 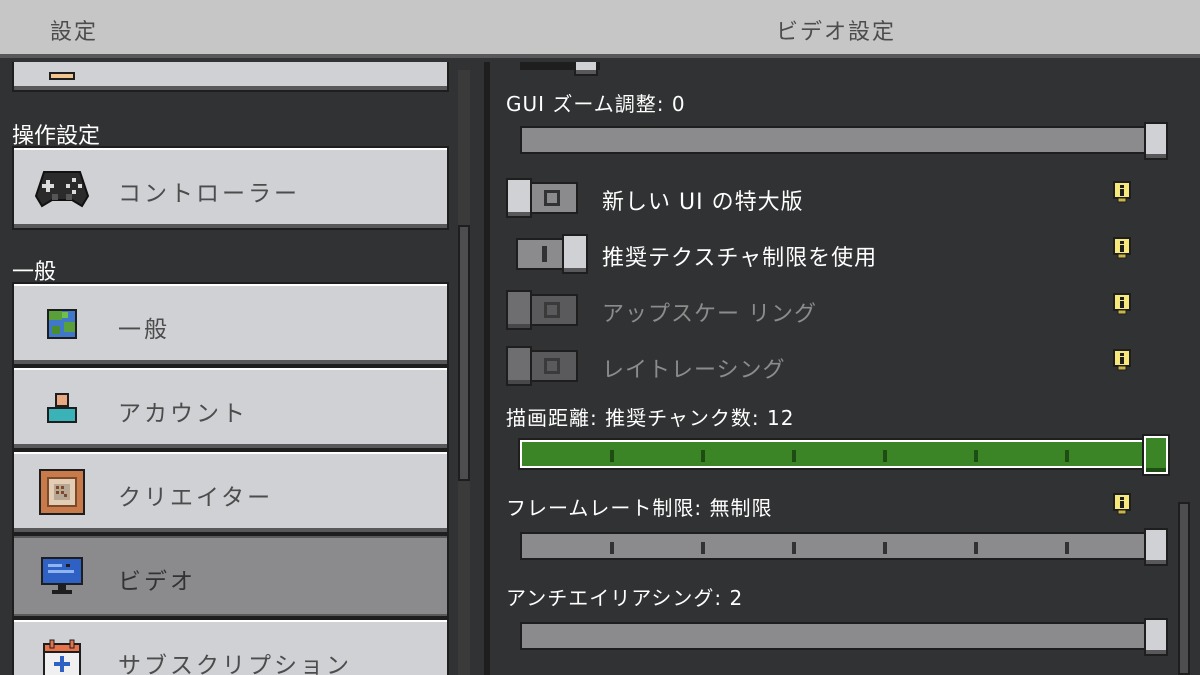 I want to click on frame-rate-slider, so click(x=844, y=547).